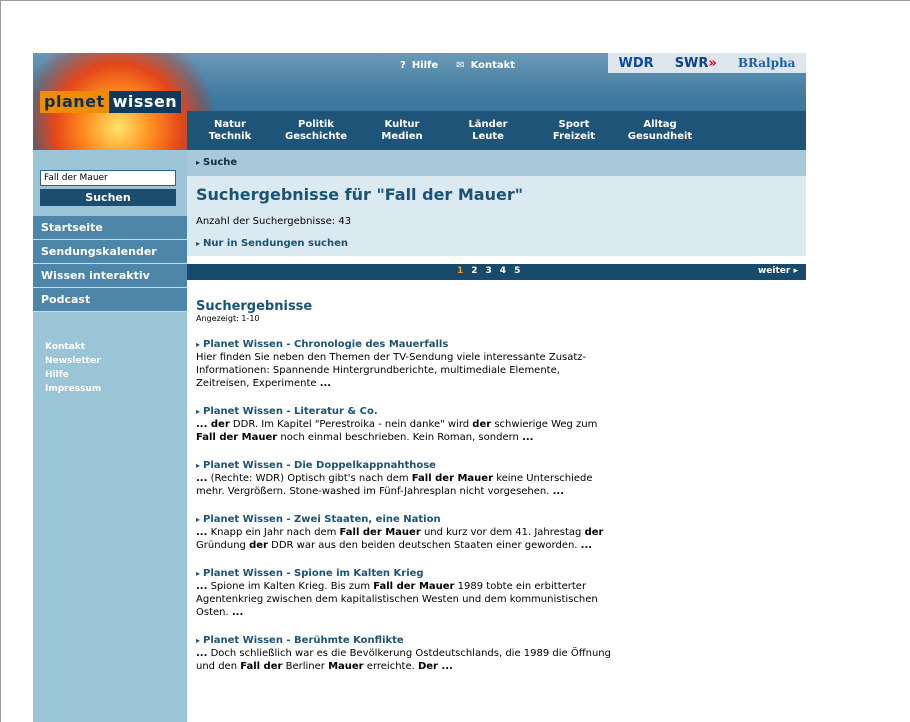 This screenshot has height=722, width=910. Describe the element at coordinates (73, 361) in the screenshot. I see `side-link-newsletter: Newsletter` at that location.